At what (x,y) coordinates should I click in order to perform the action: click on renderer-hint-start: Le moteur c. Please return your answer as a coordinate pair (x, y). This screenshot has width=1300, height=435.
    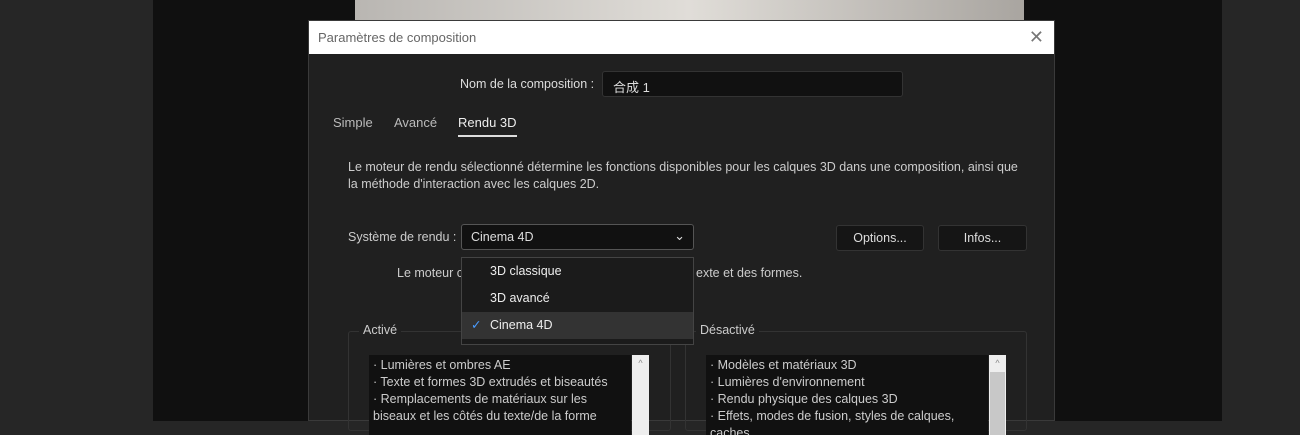
    Looking at the image, I should click on (430, 273).